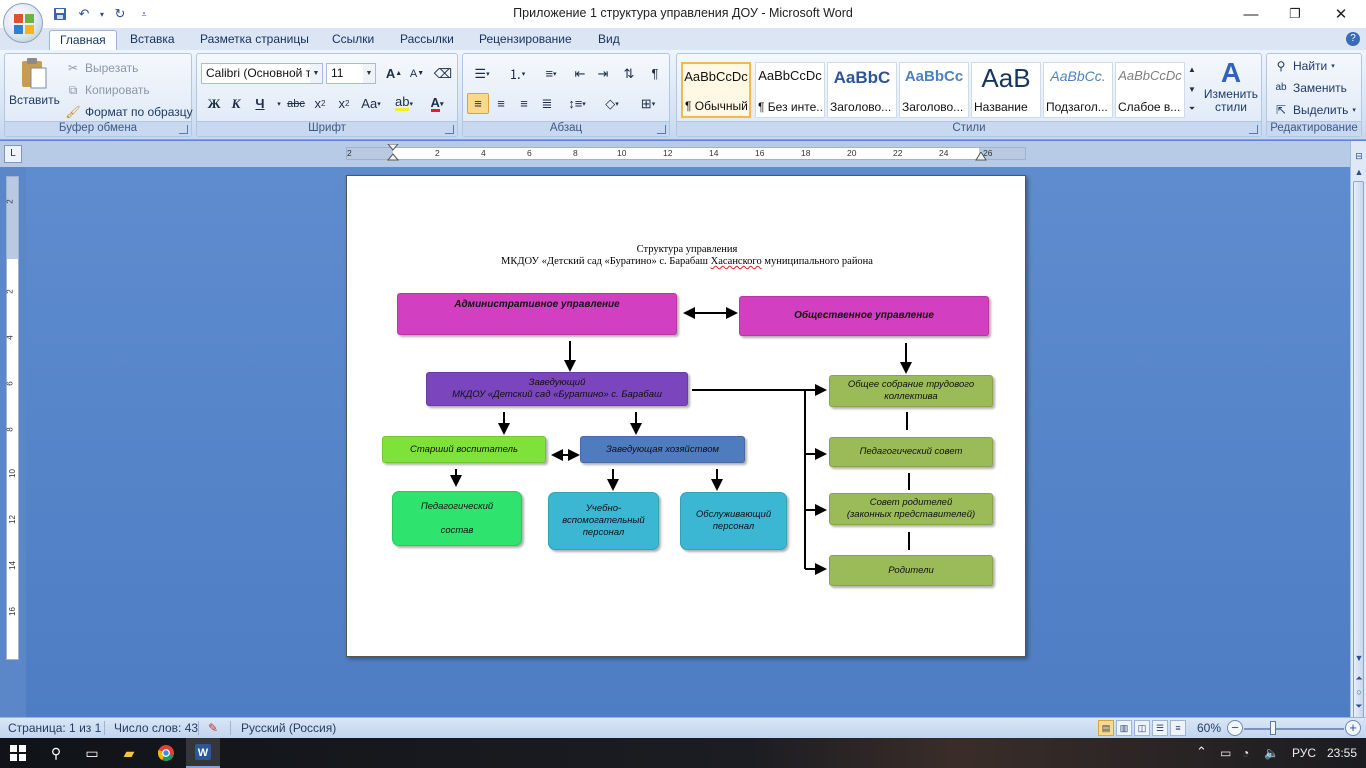 The height and width of the screenshot is (768, 1366). What do you see at coordinates (648, 103) in the screenshot?
I see `borders-icon: ⊞ ▾` at bounding box center [648, 103].